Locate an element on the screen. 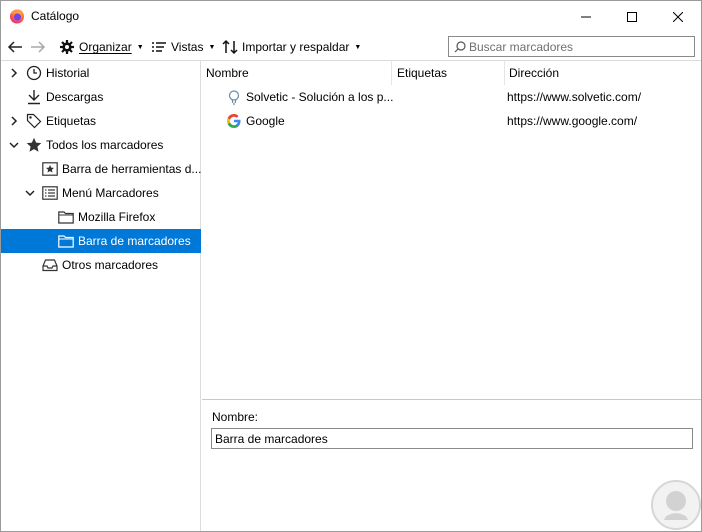 The height and width of the screenshot is (532, 702). search-box is located at coordinates (571, 46).